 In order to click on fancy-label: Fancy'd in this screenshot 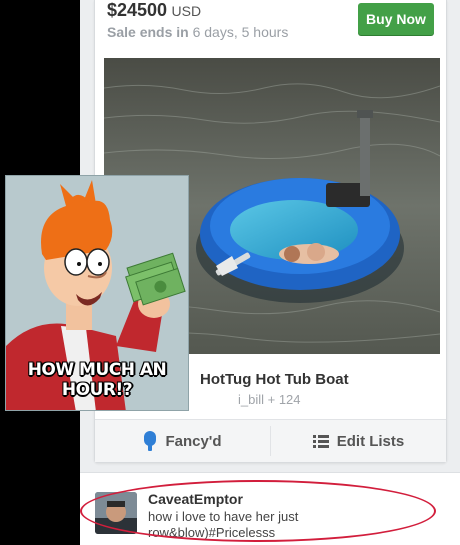, I will do `click(193, 441)`.